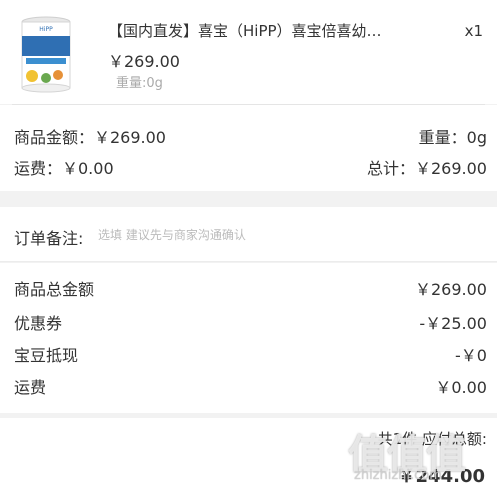 This screenshot has height=497, width=497. I want to click on summary-row: 运费：￥0.00 总计：￥269.00, so click(250, 167).